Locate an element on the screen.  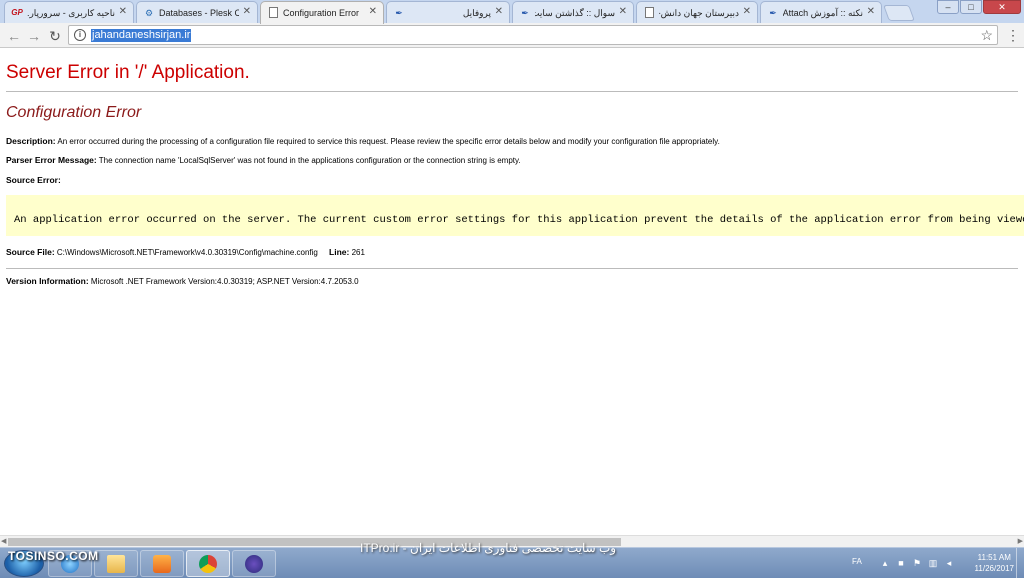
taskbar-chrome is located at coordinates (208, 563).